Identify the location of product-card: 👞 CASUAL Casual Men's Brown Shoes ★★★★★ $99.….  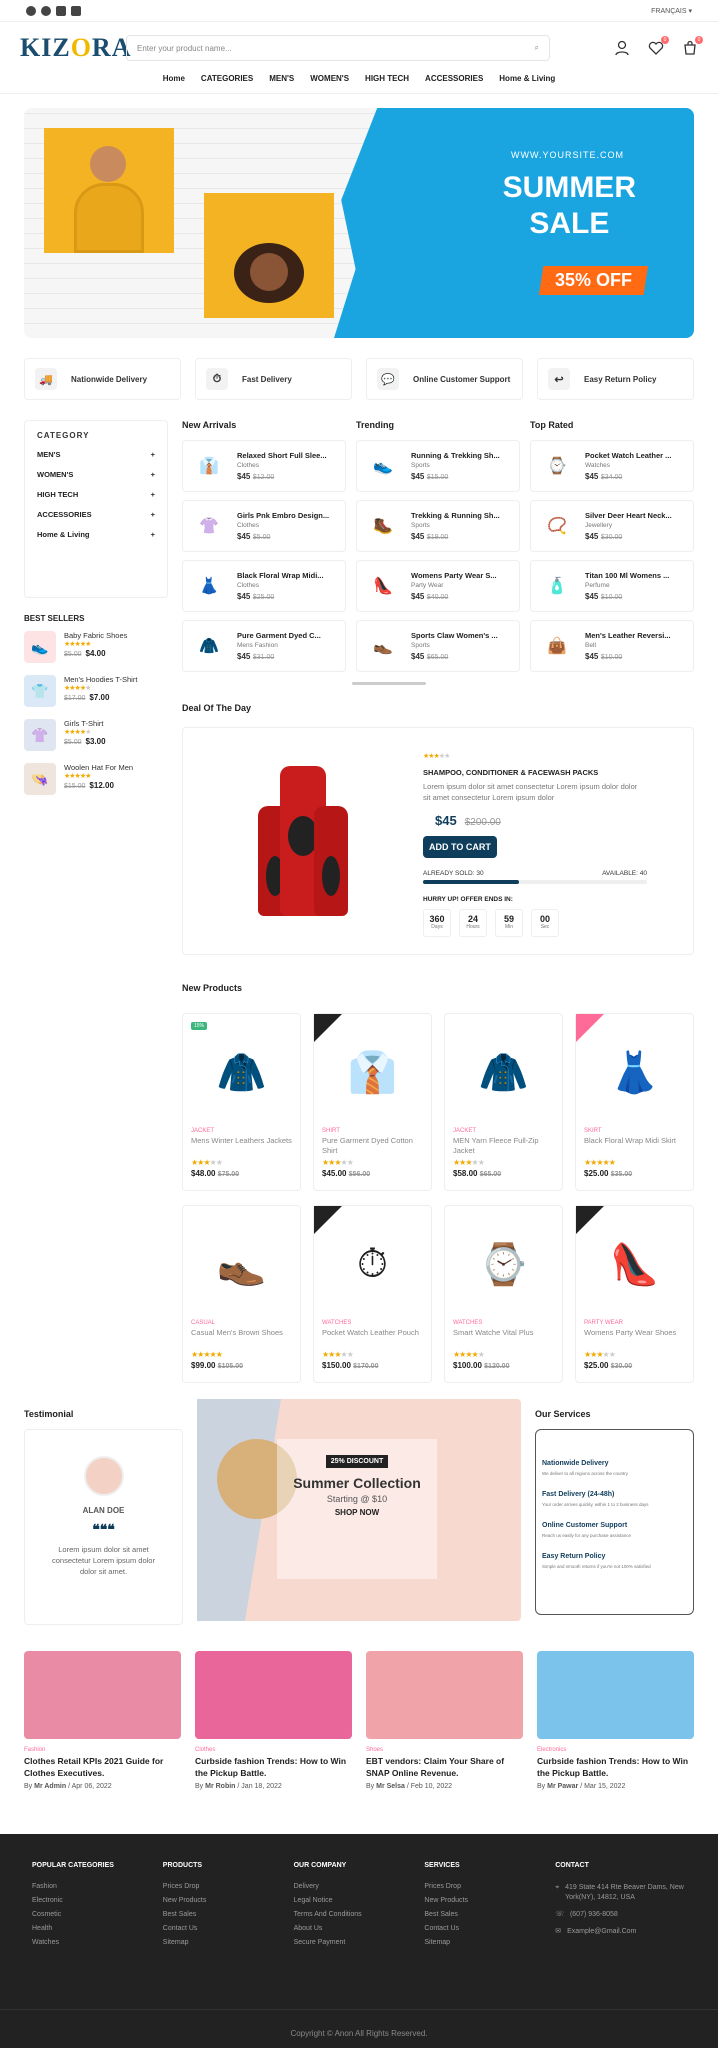
(241, 1294).